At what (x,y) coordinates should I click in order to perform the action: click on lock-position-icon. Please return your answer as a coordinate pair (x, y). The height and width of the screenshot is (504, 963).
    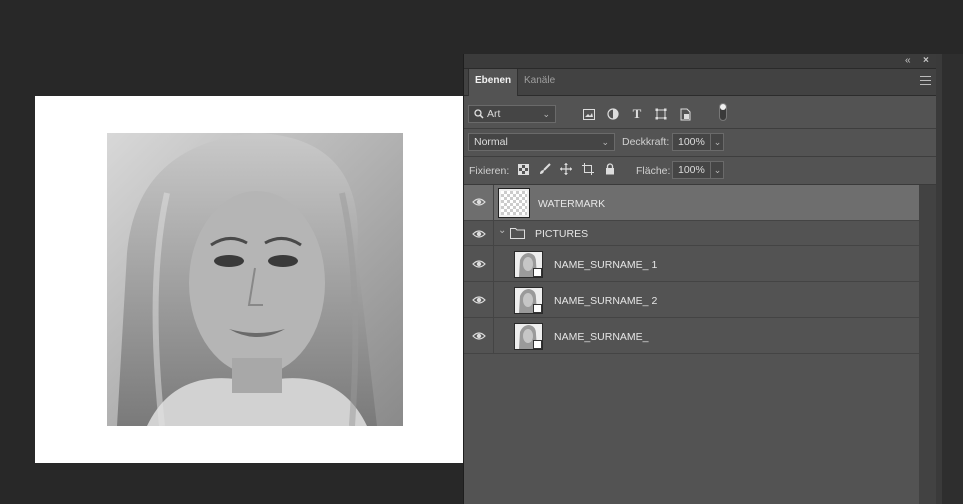
    Looking at the image, I should click on (566, 169).